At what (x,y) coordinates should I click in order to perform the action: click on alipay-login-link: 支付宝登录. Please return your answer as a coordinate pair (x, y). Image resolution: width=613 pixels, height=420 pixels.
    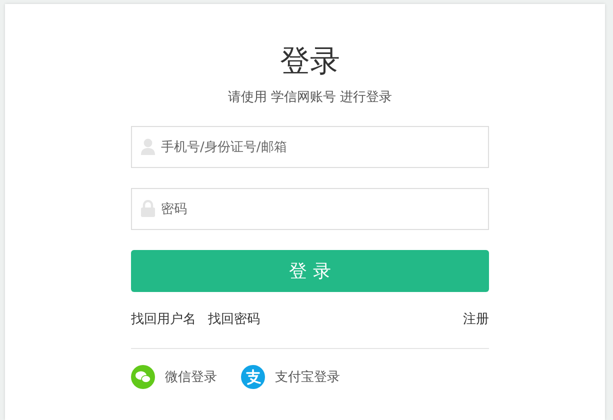
    Looking at the image, I should click on (290, 377).